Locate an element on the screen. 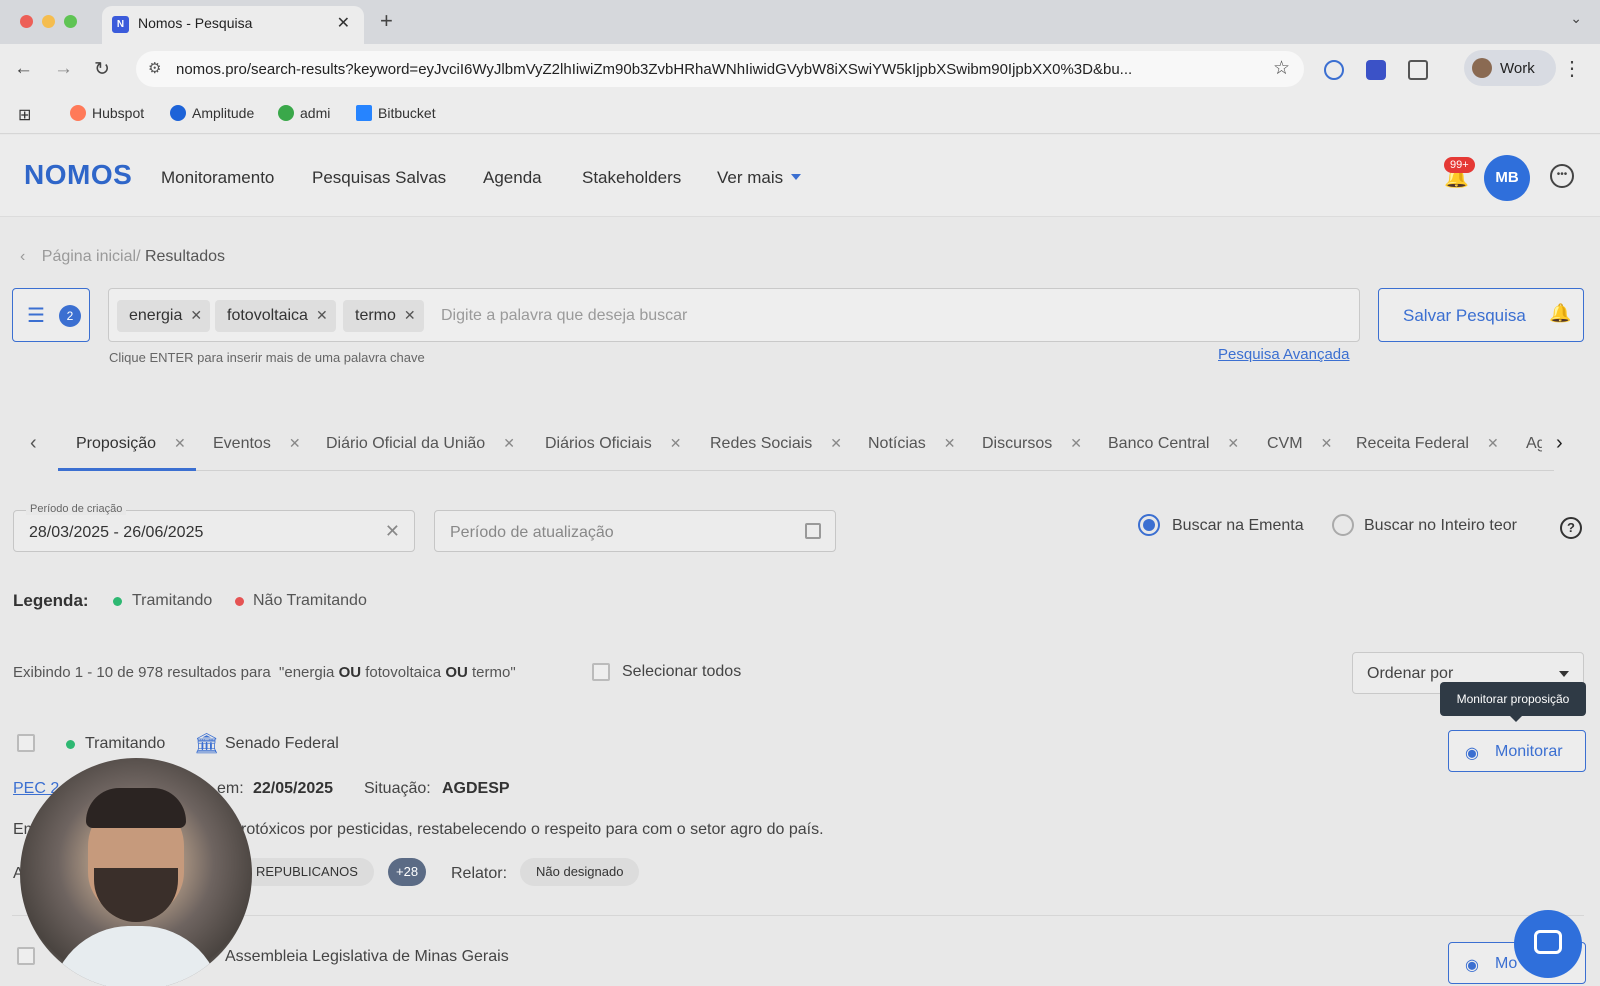 The width and height of the screenshot is (1600, 986). keyword-chip-label: energia is located at coordinates (156, 315).